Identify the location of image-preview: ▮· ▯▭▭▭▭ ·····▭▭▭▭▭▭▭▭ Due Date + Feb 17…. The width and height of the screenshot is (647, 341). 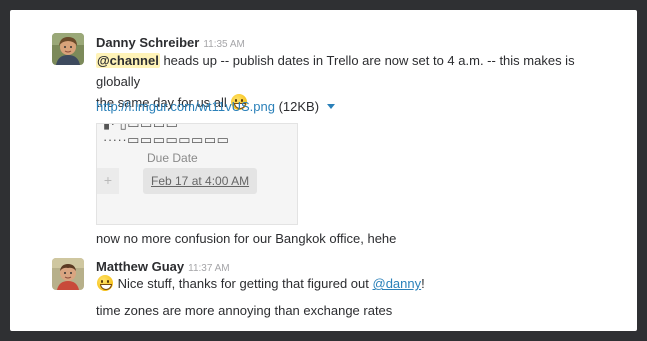
(197, 174).